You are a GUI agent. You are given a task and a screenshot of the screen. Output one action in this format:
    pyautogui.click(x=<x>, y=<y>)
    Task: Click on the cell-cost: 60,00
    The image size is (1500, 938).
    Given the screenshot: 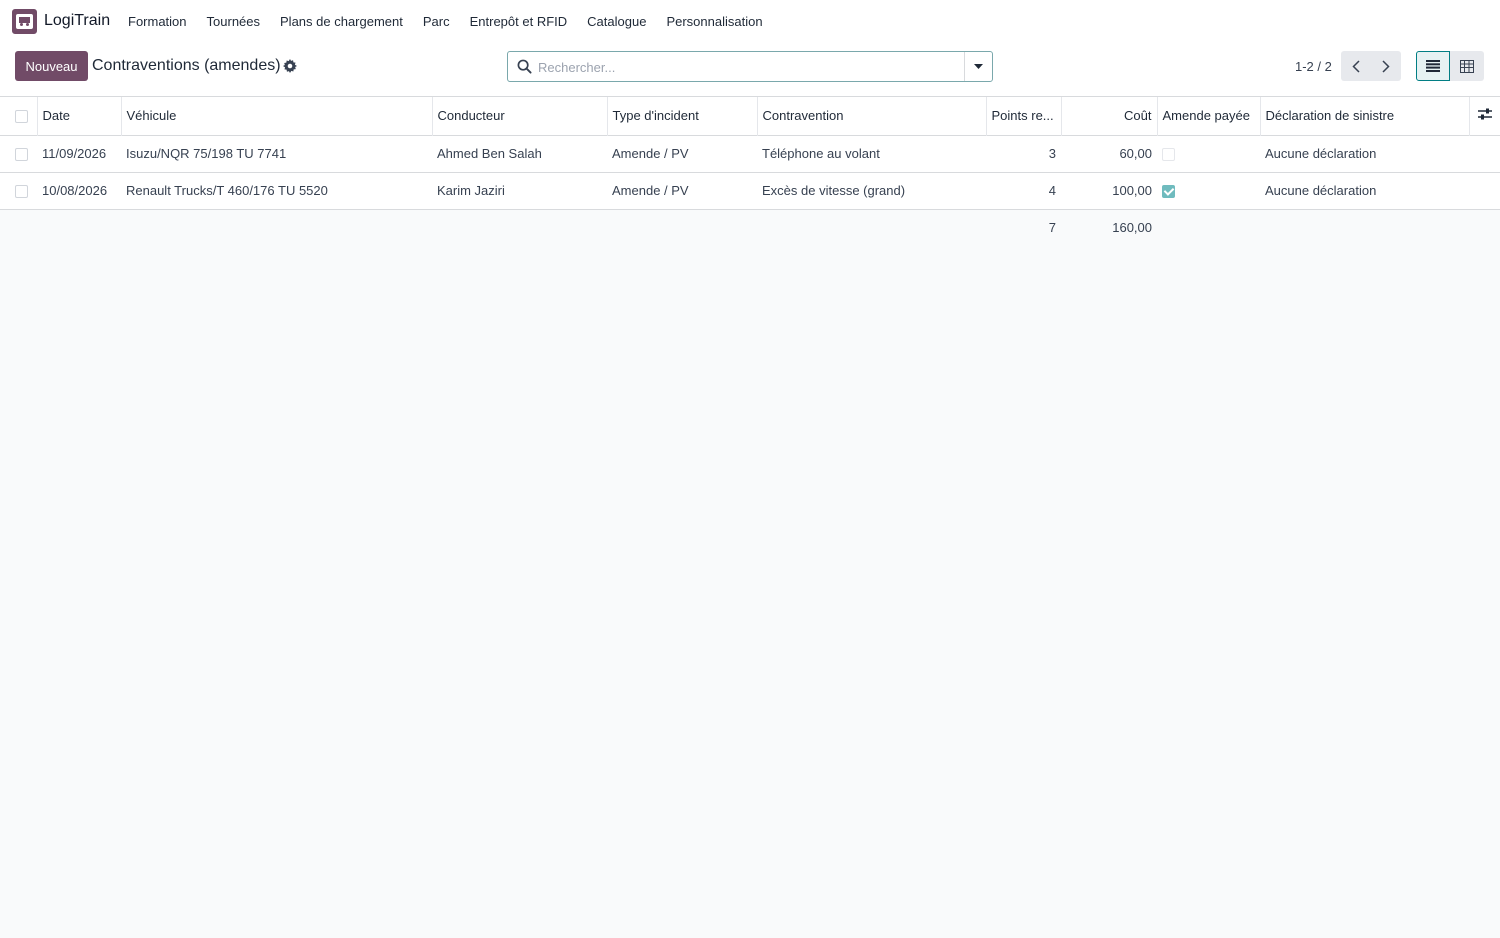 What is the action you would take?
    pyautogui.click(x=1109, y=153)
    